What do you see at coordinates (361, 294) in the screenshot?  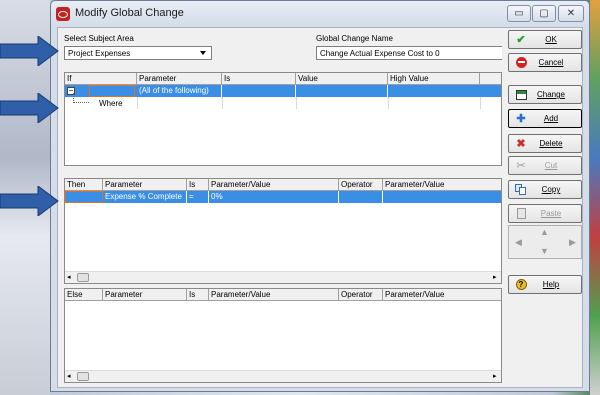 I see `else-col-operator: Operator` at bounding box center [361, 294].